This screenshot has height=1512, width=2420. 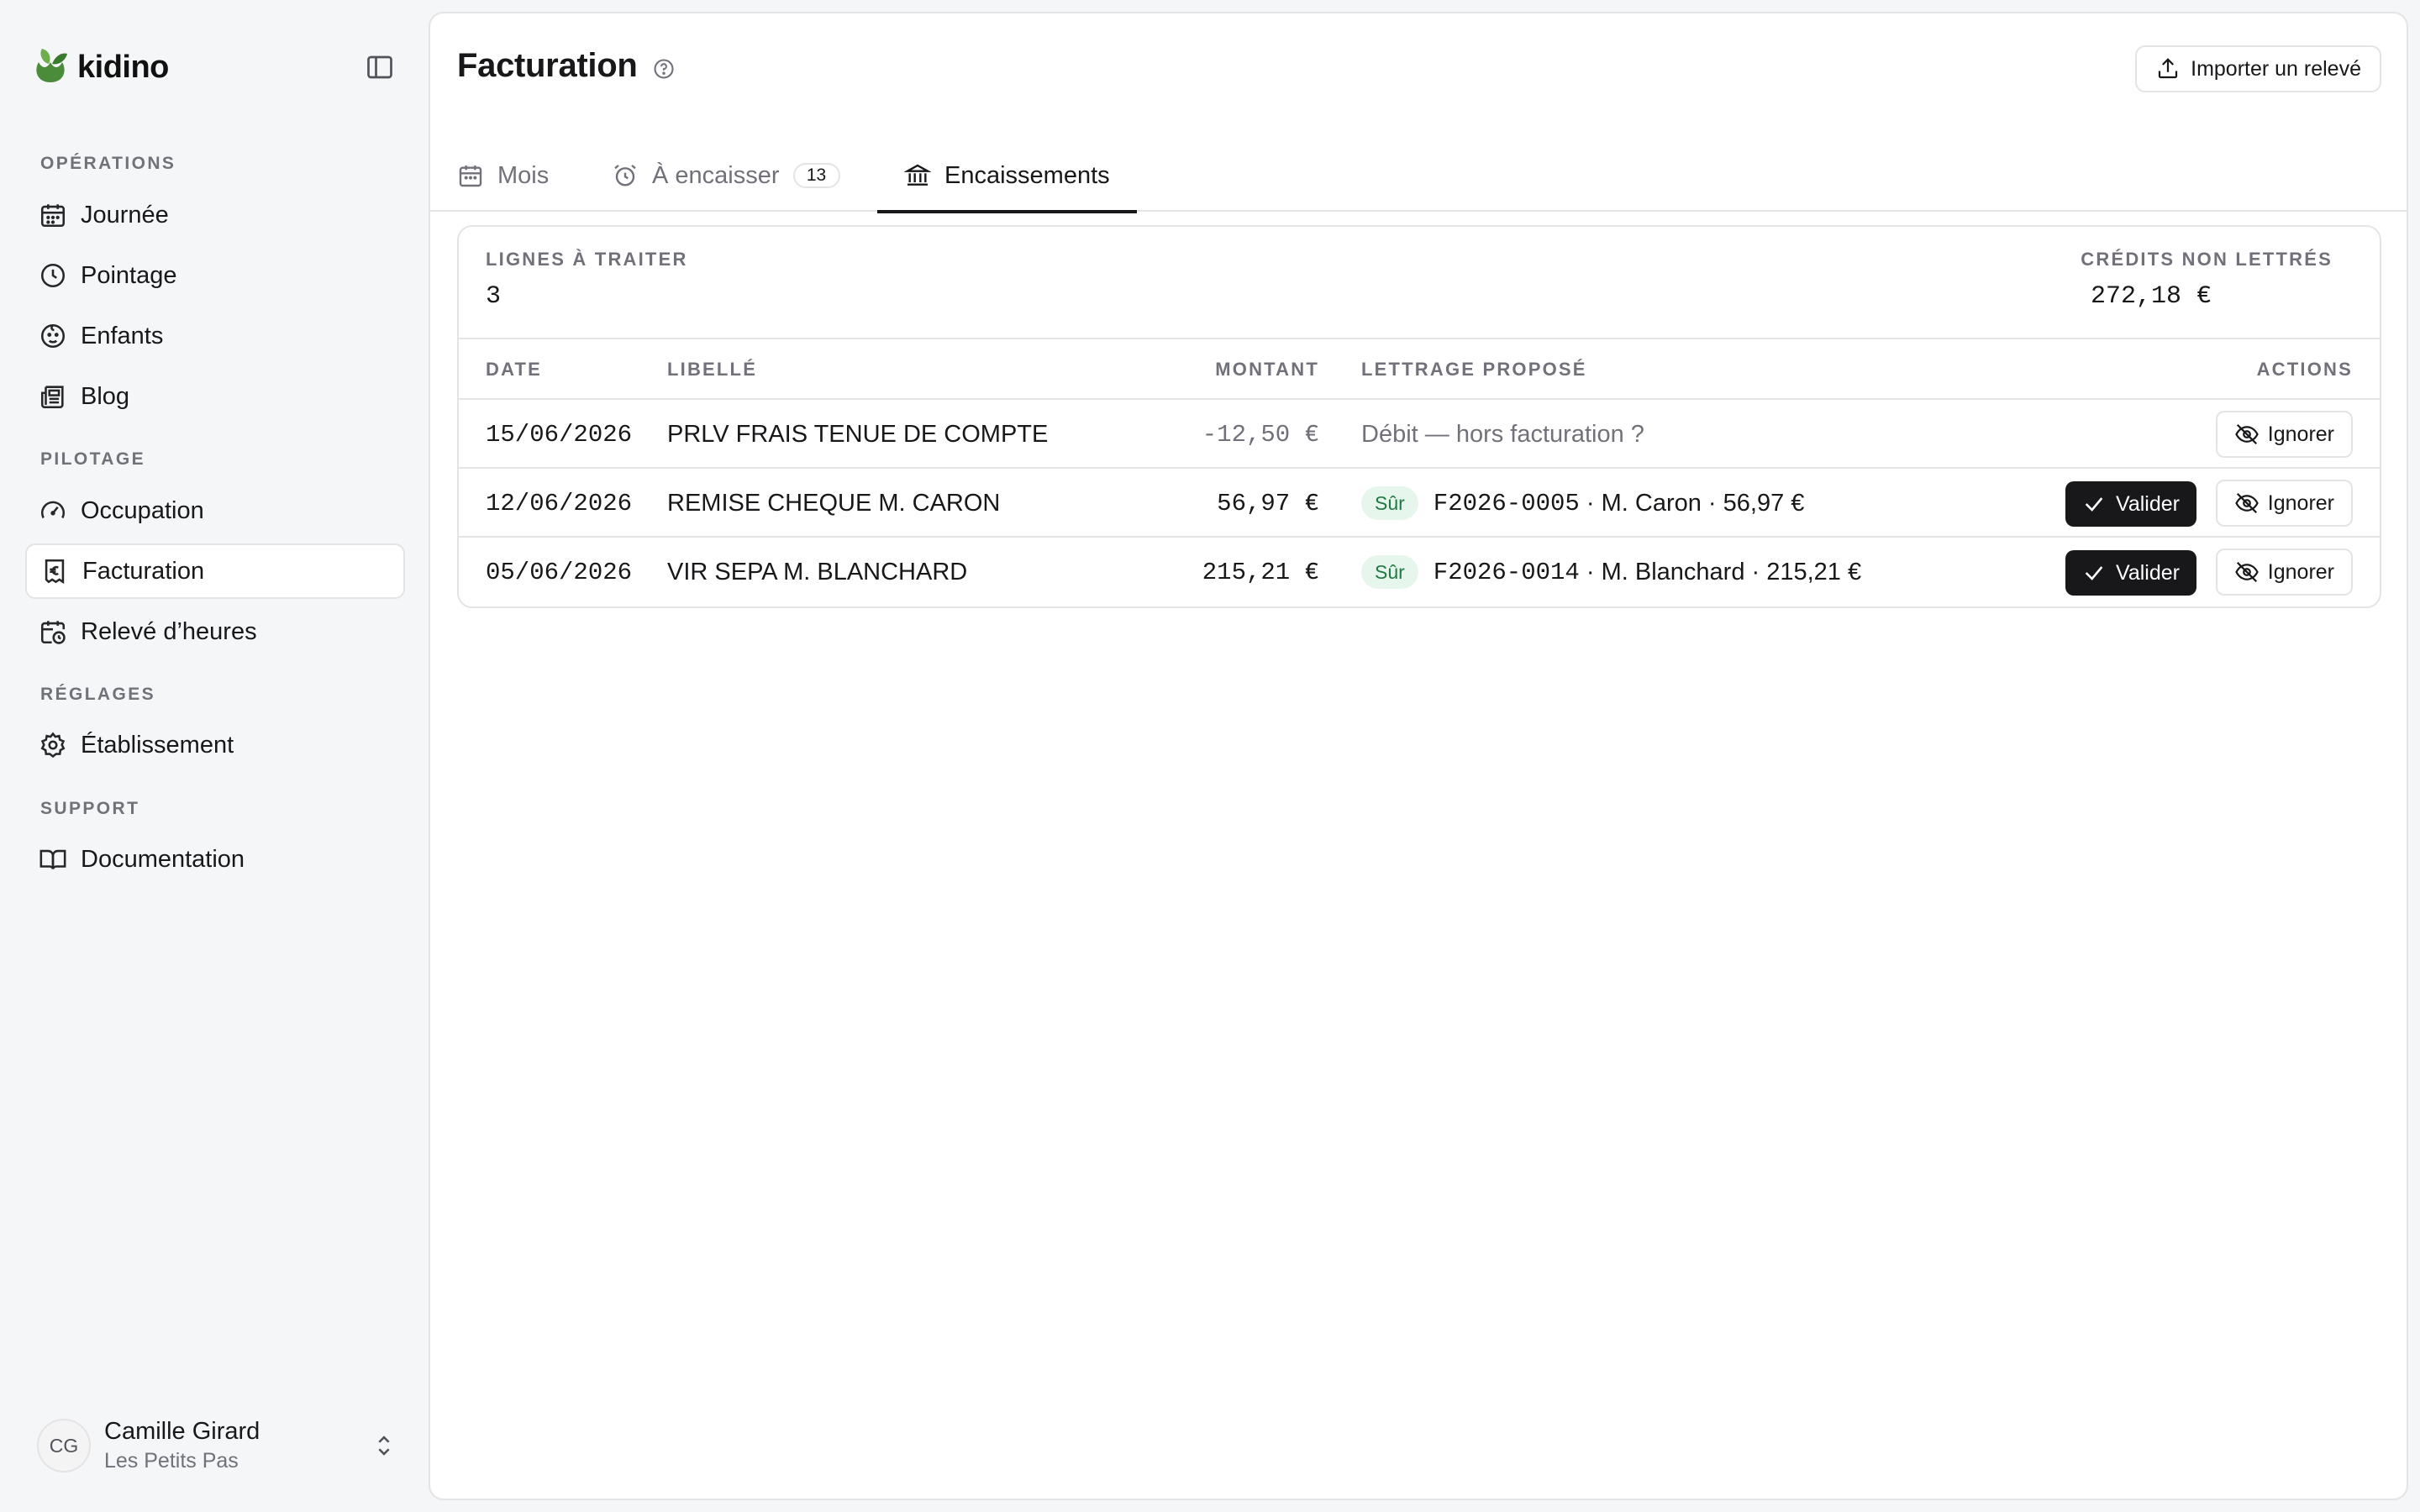 What do you see at coordinates (523, 175) in the screenshot?
I see `tab-label: Mois` at bounding box center [523, 175].